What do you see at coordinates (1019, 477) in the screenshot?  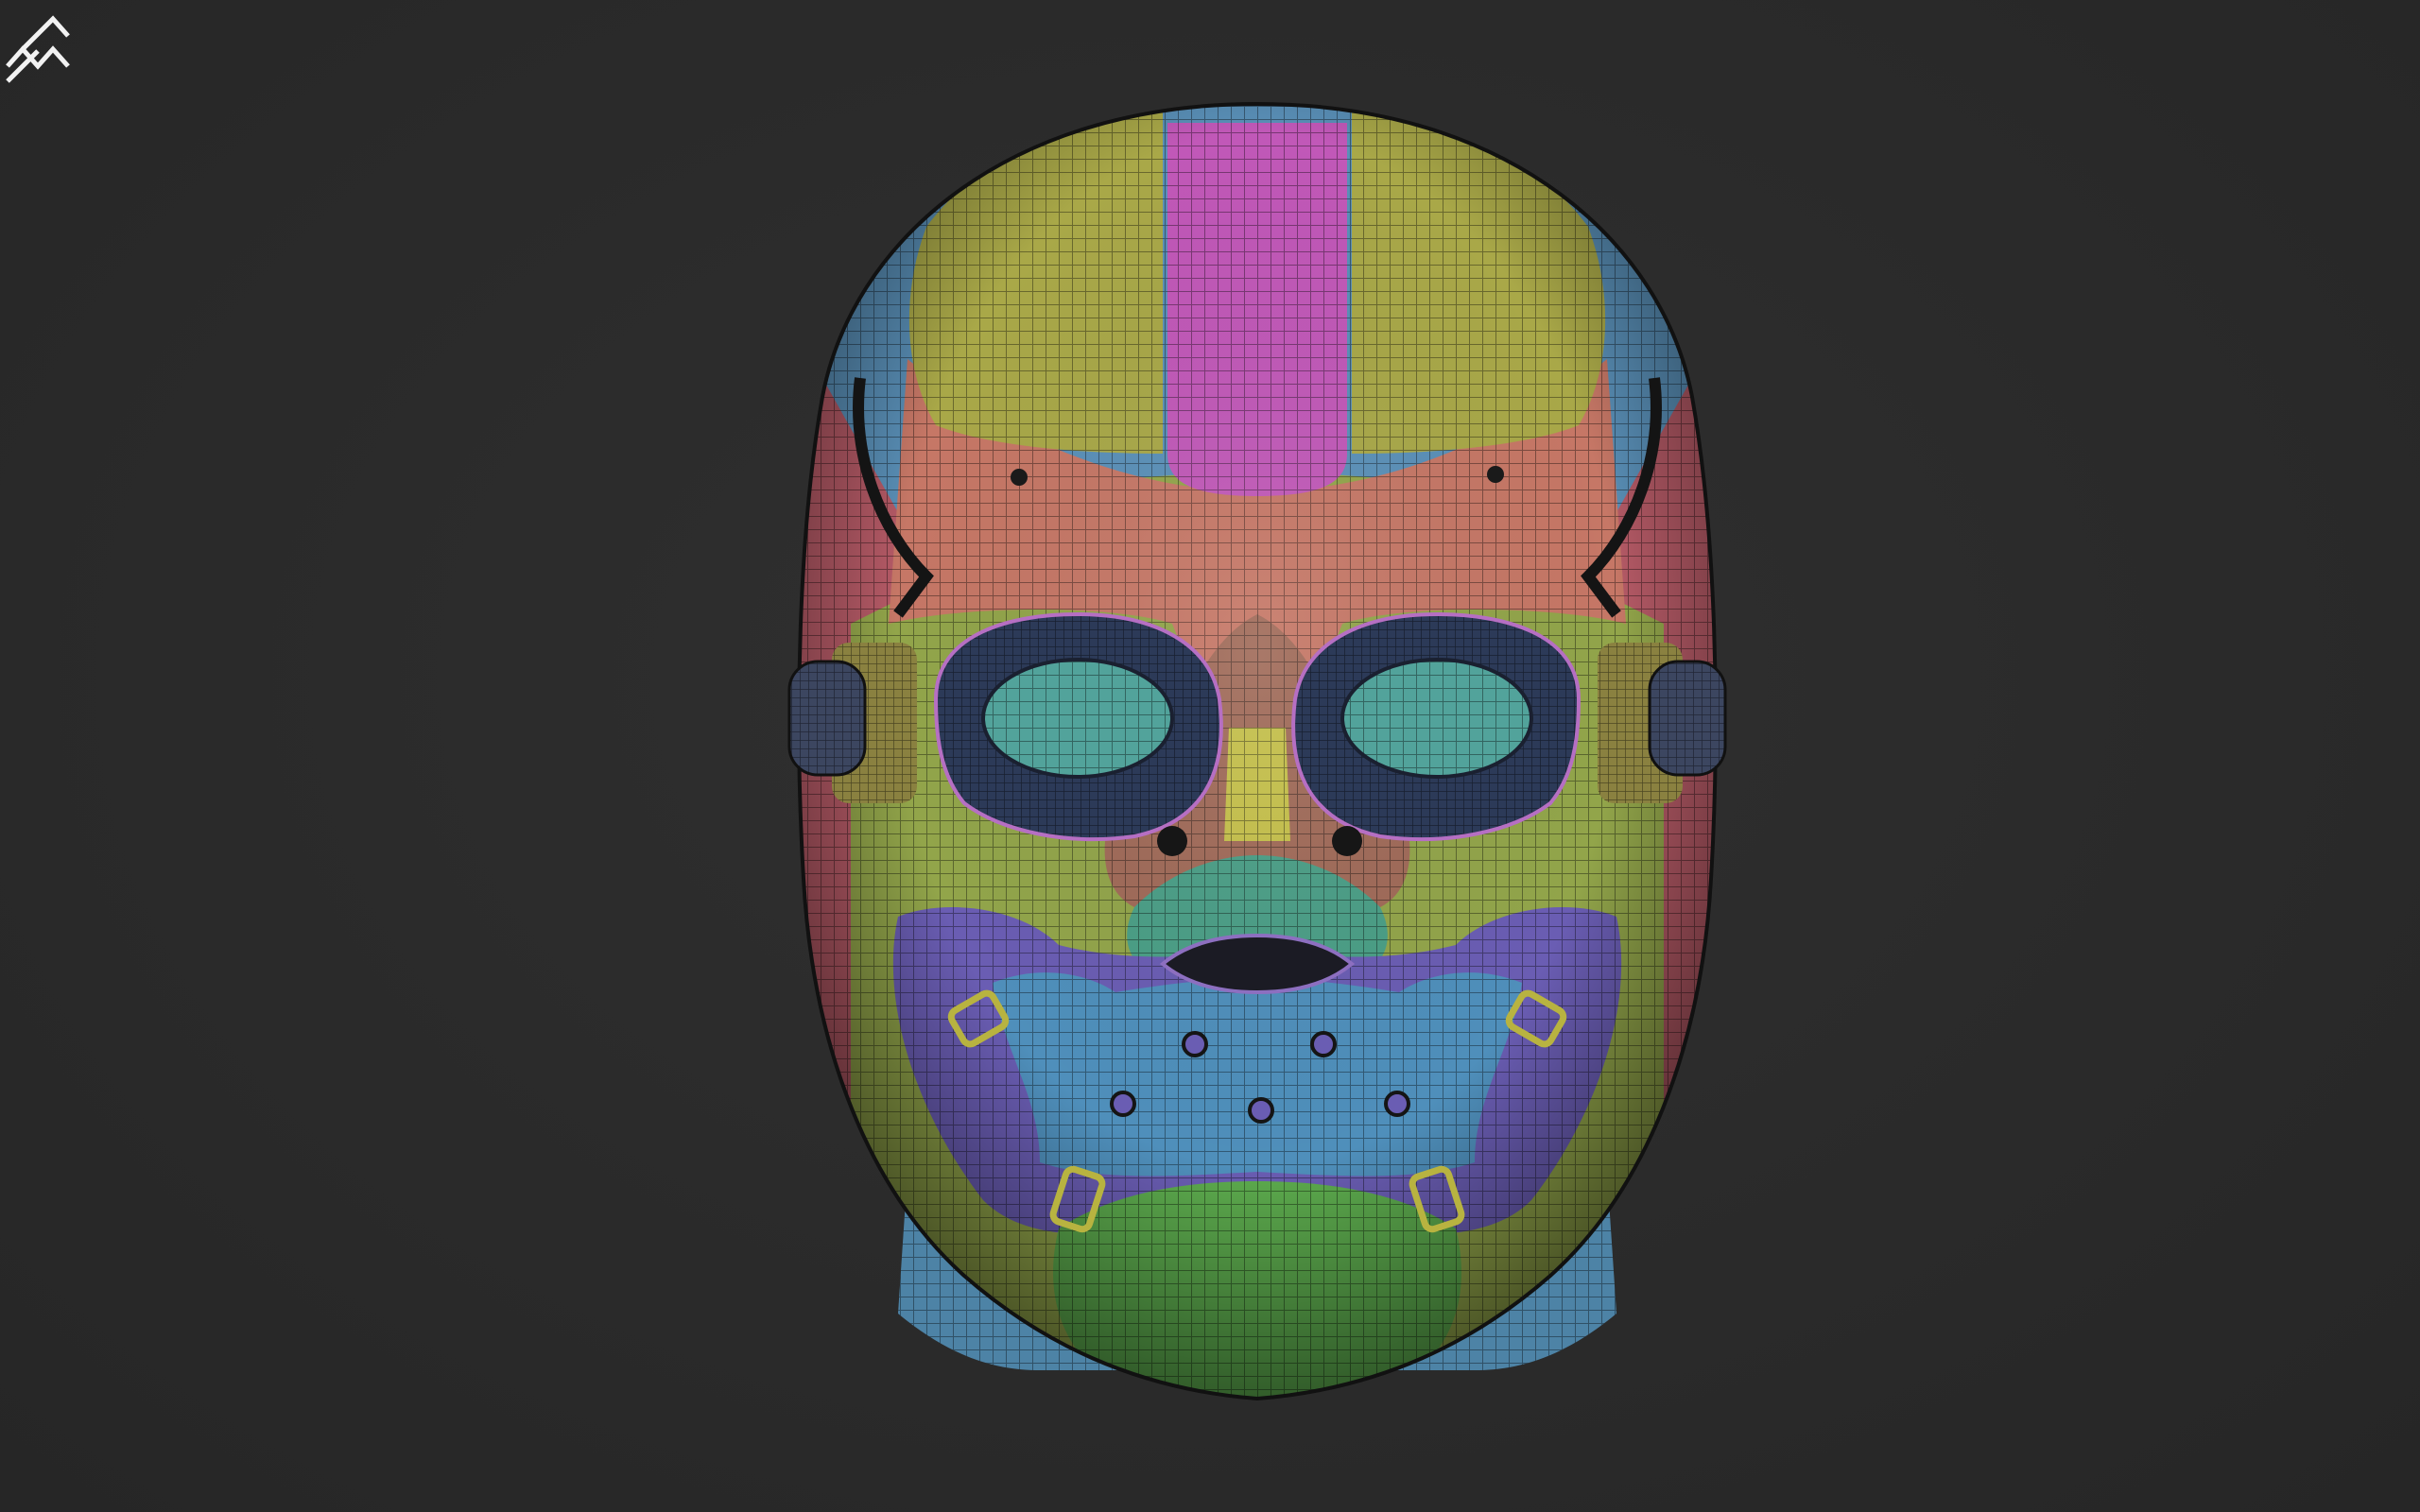 I see `left-forehead-screw` at bounding box center [1019, 477].